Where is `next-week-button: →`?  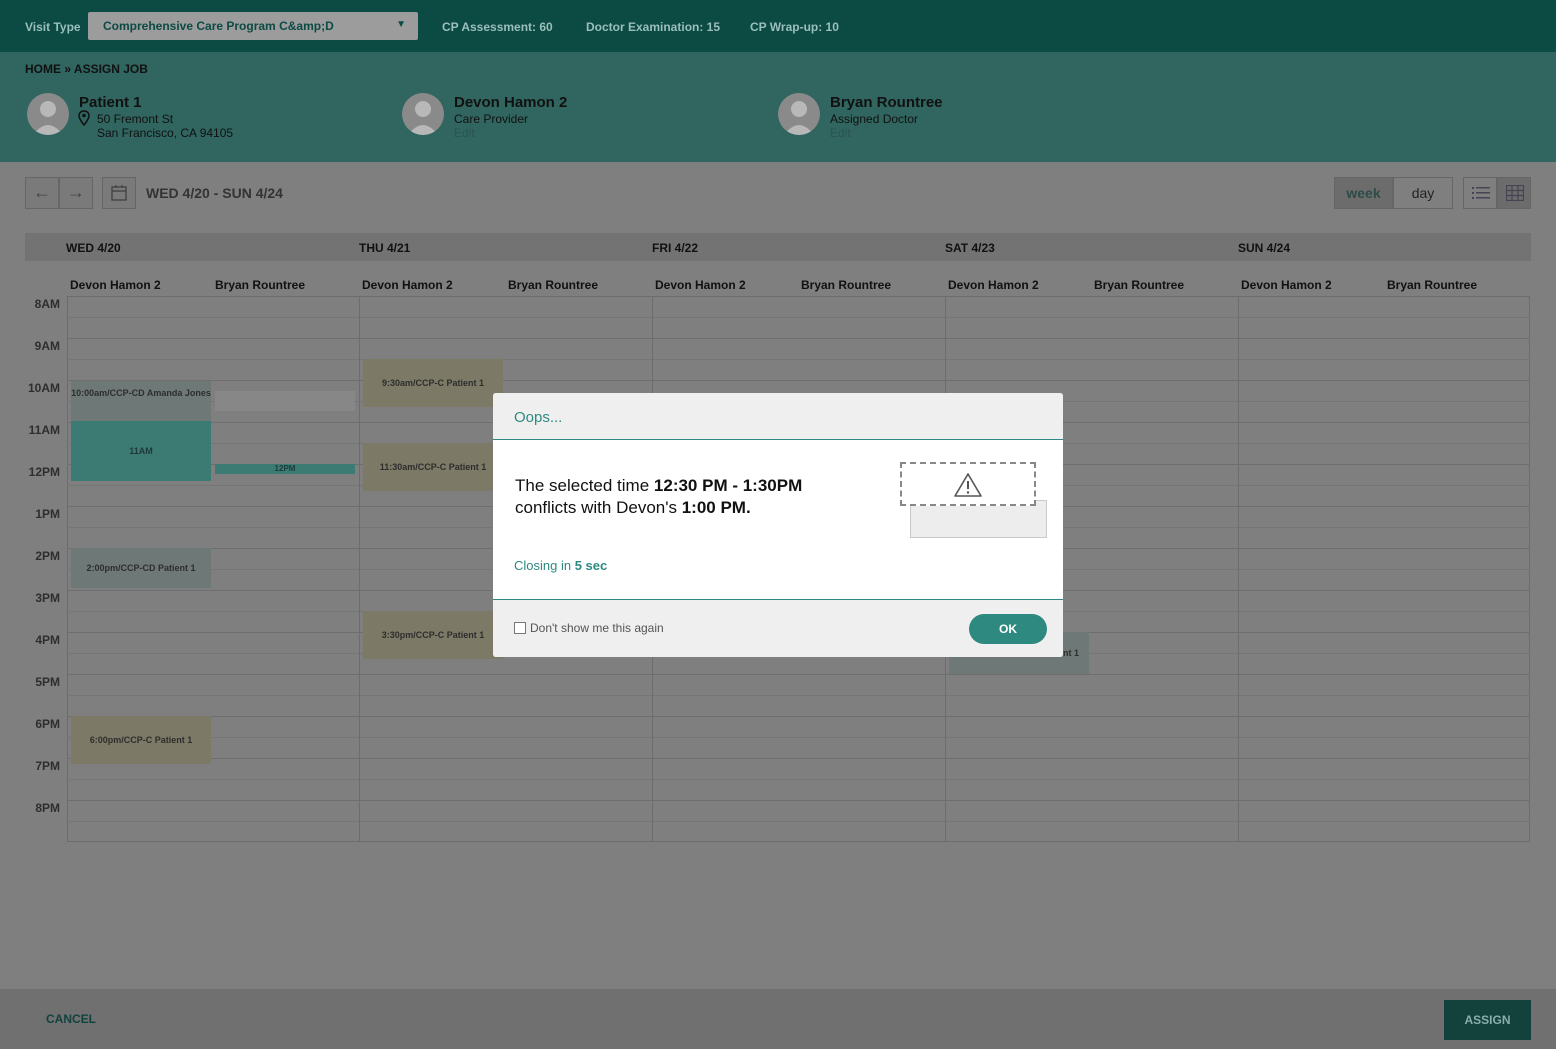 next-week-button: → is located at coordinates (76, 193).